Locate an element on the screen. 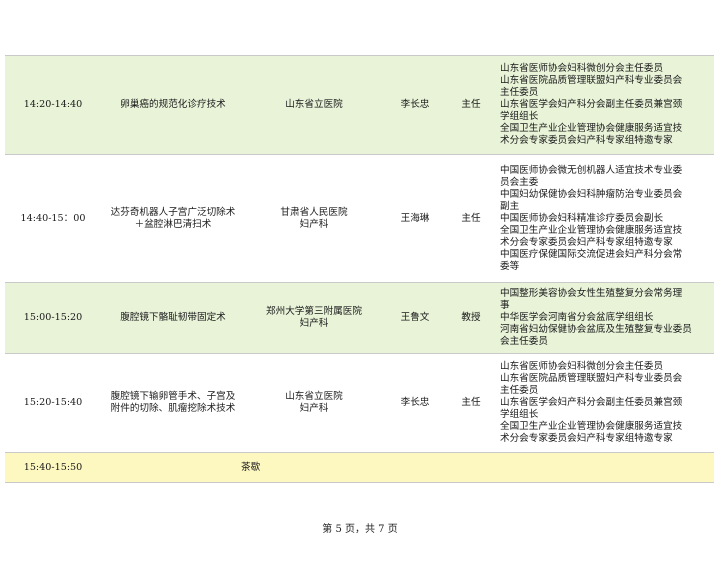 This screenshot has height=566, width=720. topic-line: 卵巢癌的规范化诊疗技术 is located at coordinates (173, 104).